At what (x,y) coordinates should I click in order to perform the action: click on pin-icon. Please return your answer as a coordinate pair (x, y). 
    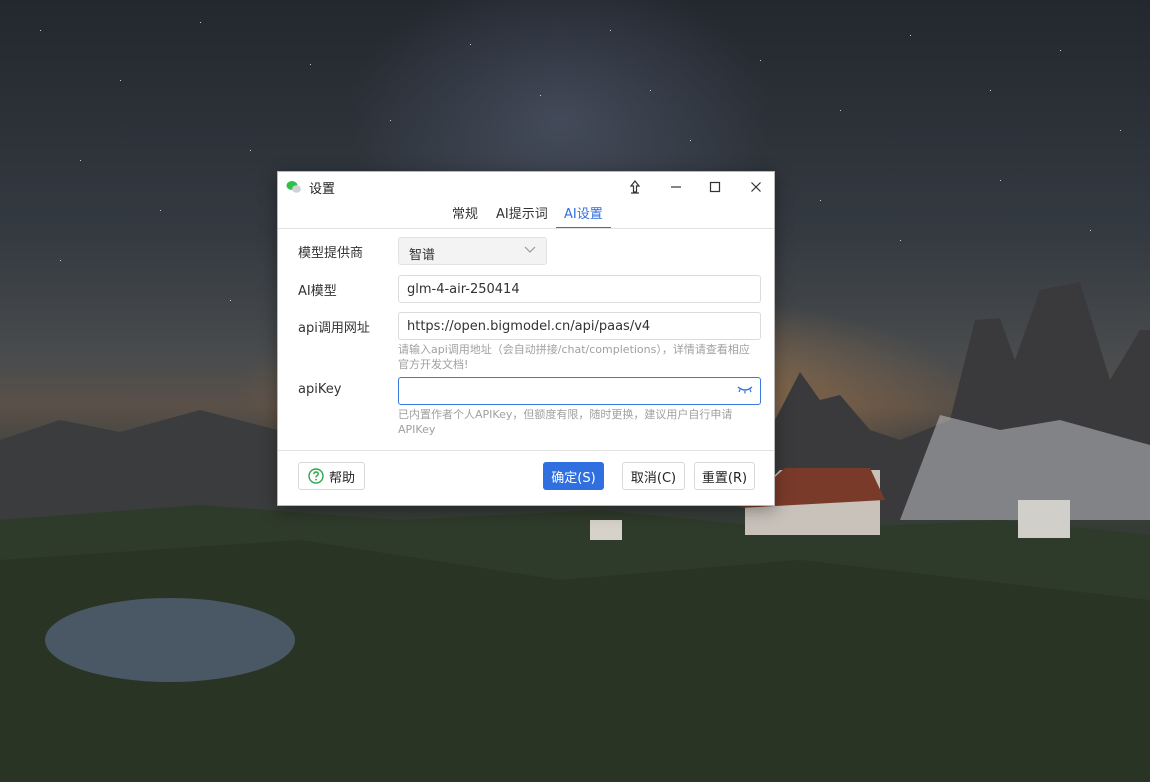
    Looking at the image, I should click on (635, 187).